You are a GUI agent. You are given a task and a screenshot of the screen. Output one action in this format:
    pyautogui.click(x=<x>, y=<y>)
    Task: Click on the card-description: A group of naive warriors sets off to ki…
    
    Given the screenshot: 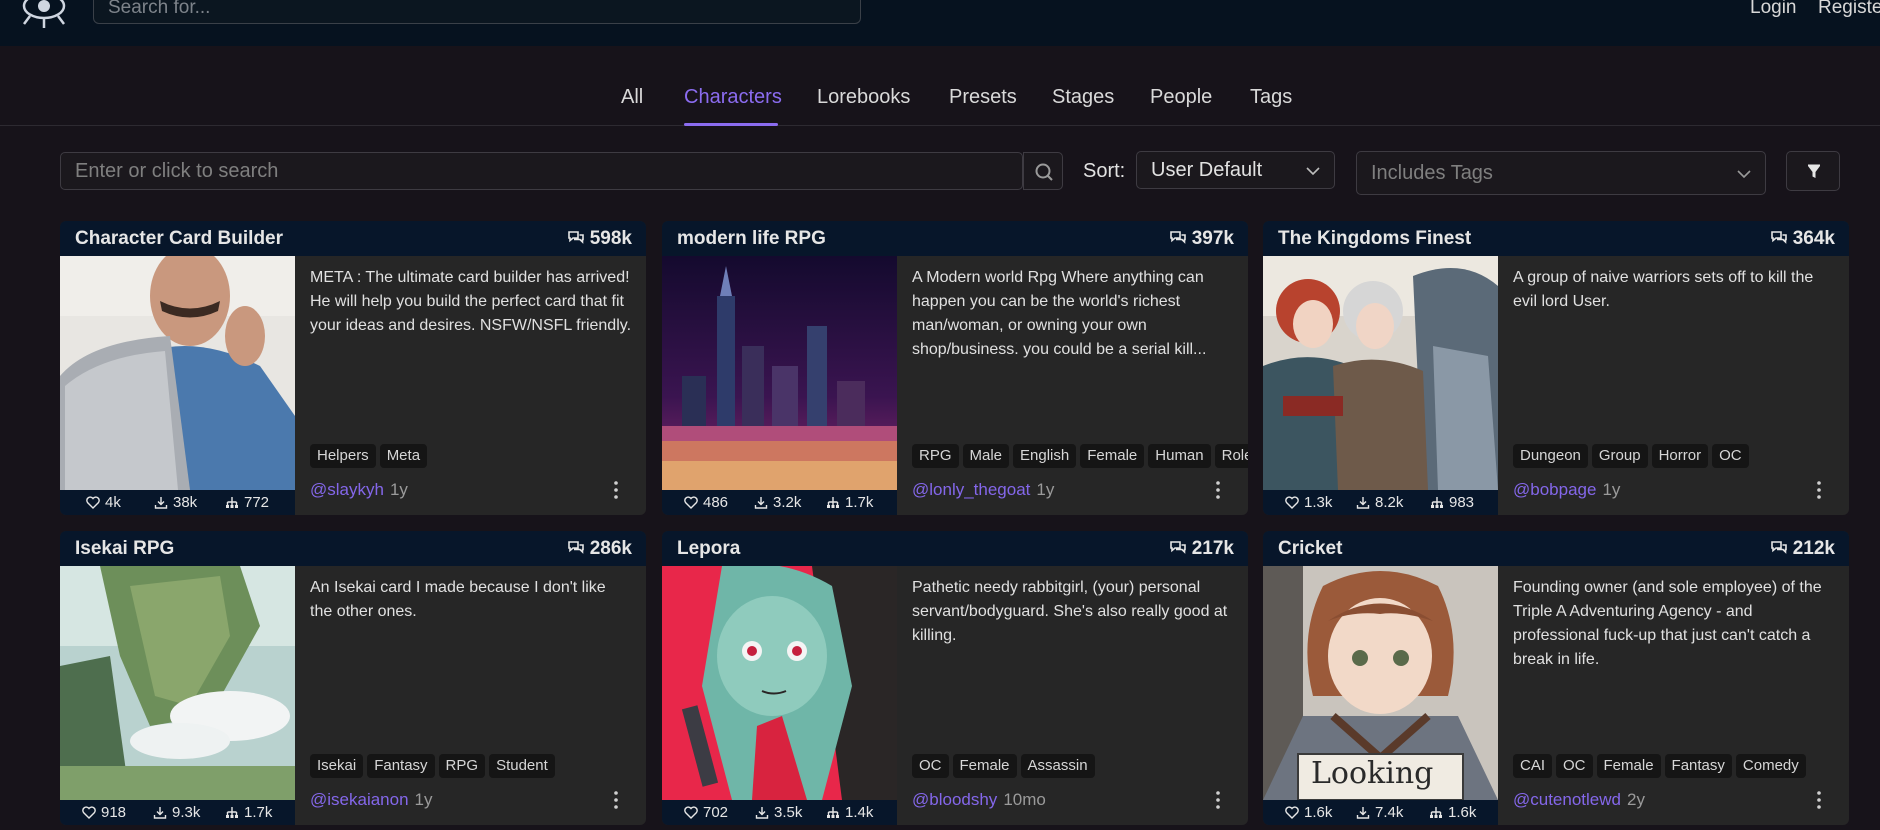 What is the action you would take?
    pyautogui.click(x=1663, y=289)
    